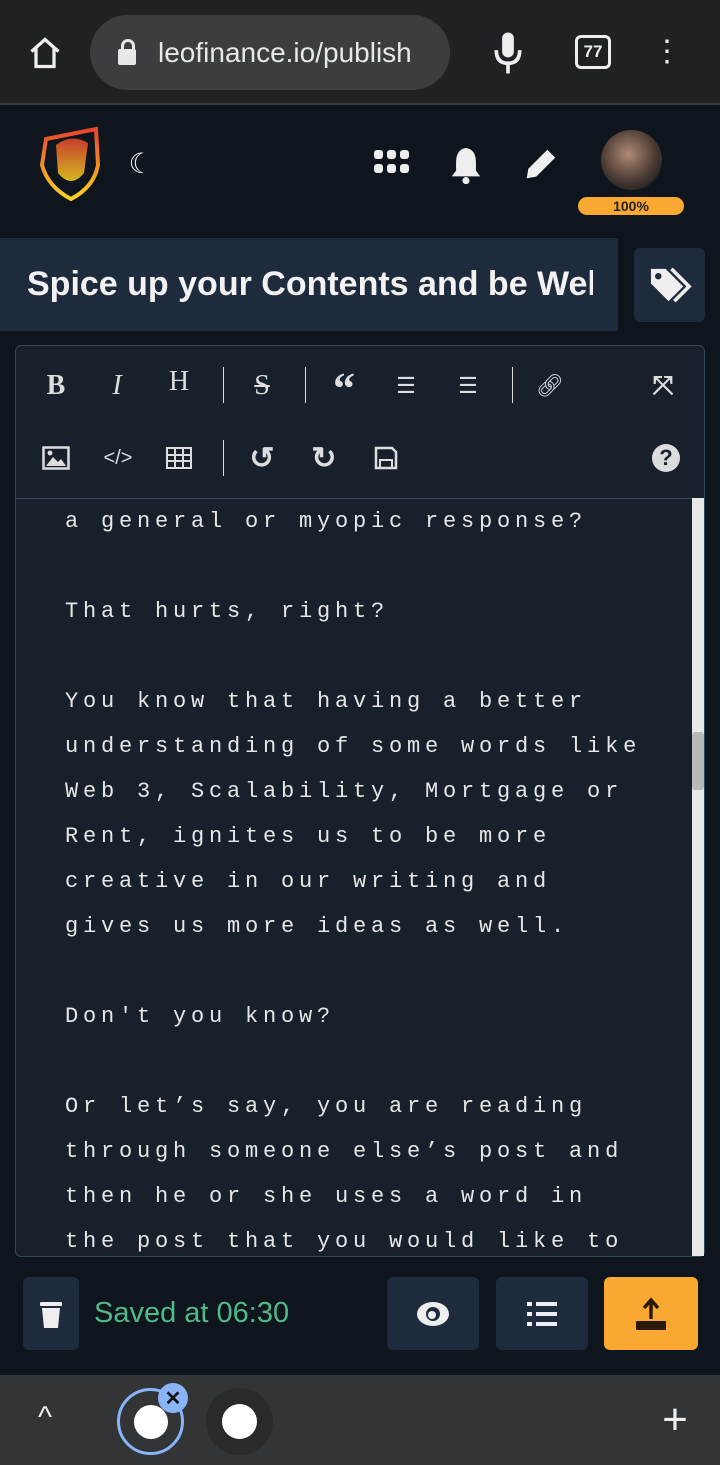  Describe the element at coordinates (118, 458) in the screenshot. I see `code-icon: </>` at that location.